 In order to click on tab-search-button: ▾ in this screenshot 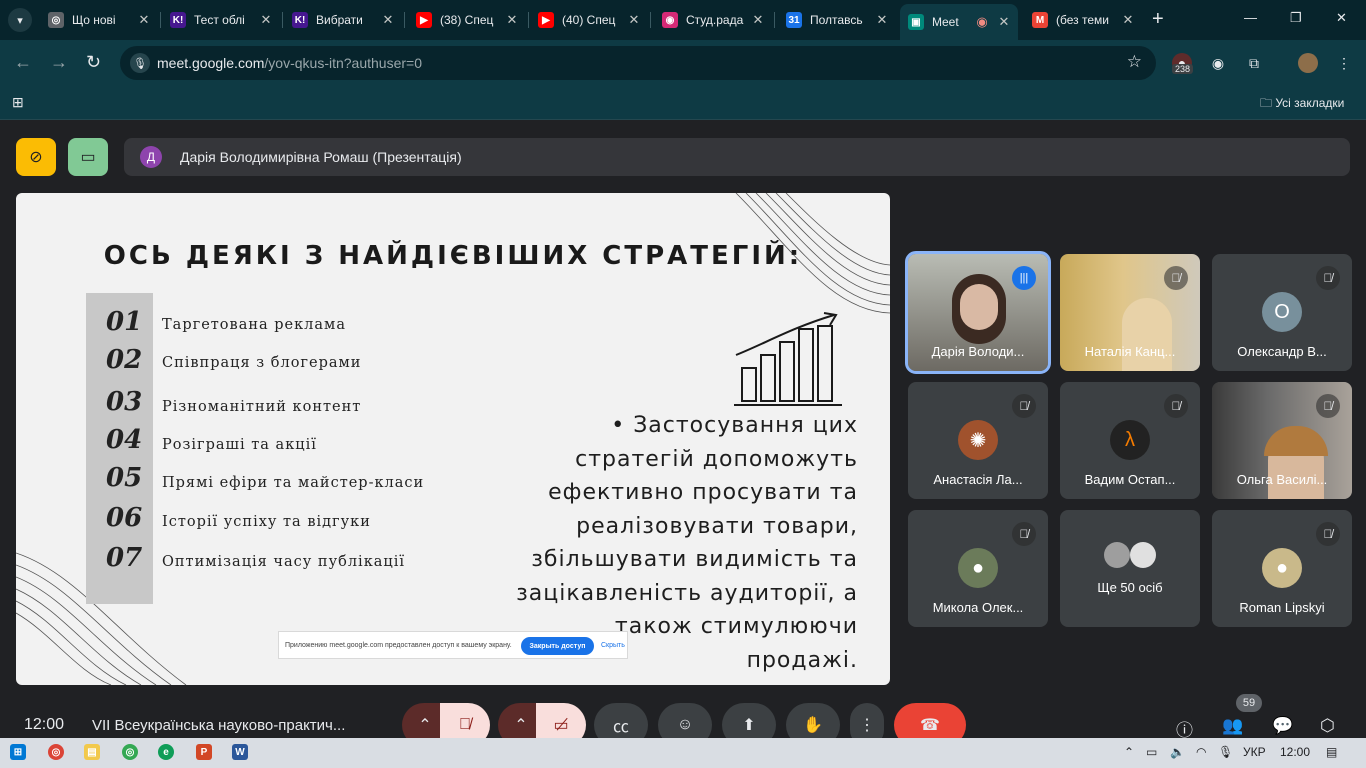, I will do `click(20, 20)`.